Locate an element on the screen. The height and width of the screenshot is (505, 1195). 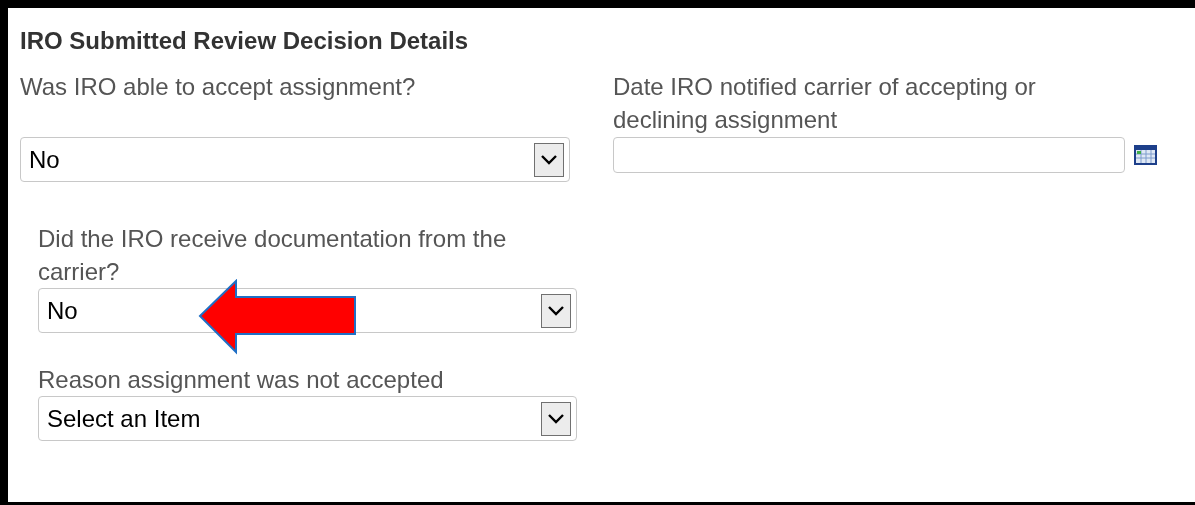
field-label: Was IRO able to accept assignment? is located at coordinates (218, 86).